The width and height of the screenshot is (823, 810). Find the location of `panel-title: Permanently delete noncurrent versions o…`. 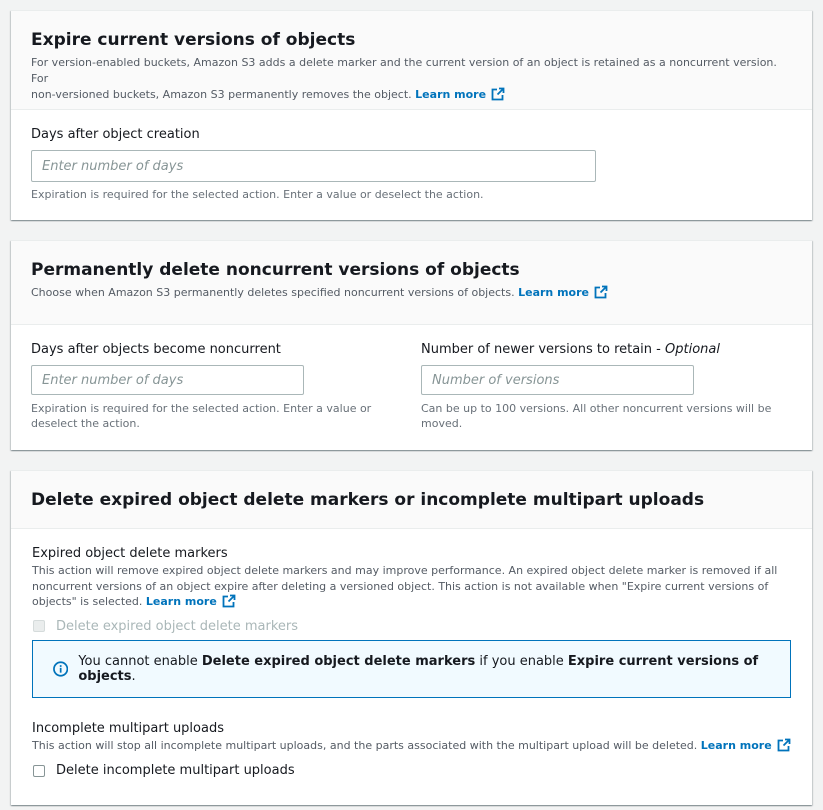

panel-title: Permanently delete noncurrent versions o… is located at coordinates (275, 270).